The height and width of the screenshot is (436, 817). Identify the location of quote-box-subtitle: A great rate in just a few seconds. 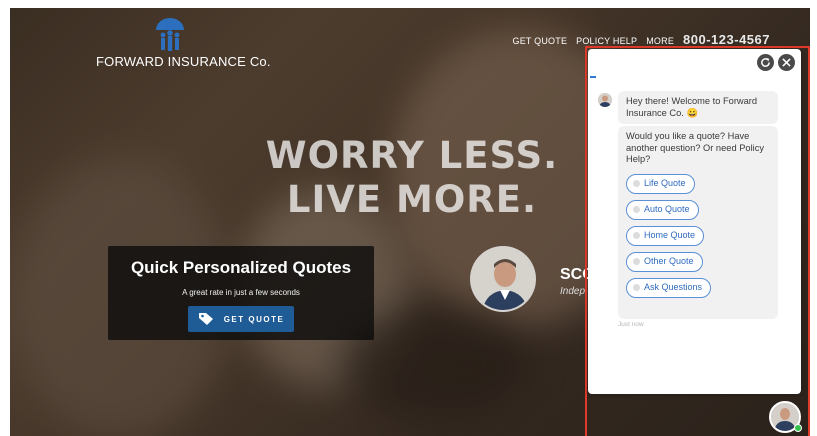
(241, 292).